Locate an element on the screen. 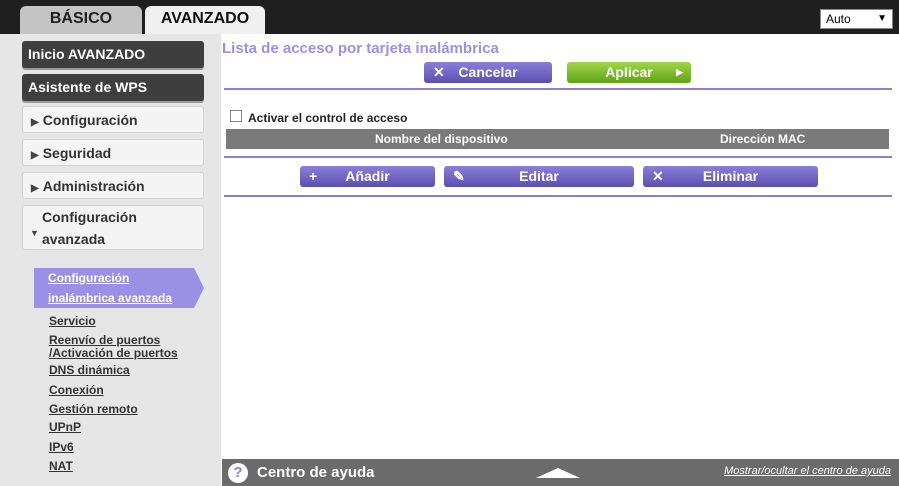  sidebar-item-wps-wizard: Asistente de WPS is located at coordinates (113, 87).